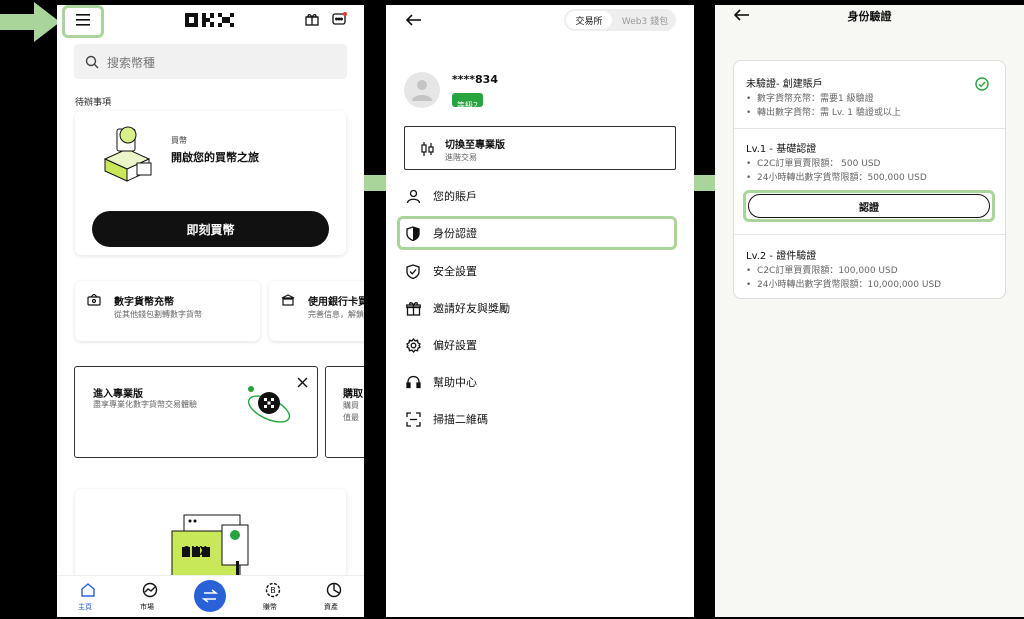  What do you see at coordinates (144, 302) in the screenshot?
I see `deposit-title: 數字貨幣充幣` at bounding box center [144, 302].